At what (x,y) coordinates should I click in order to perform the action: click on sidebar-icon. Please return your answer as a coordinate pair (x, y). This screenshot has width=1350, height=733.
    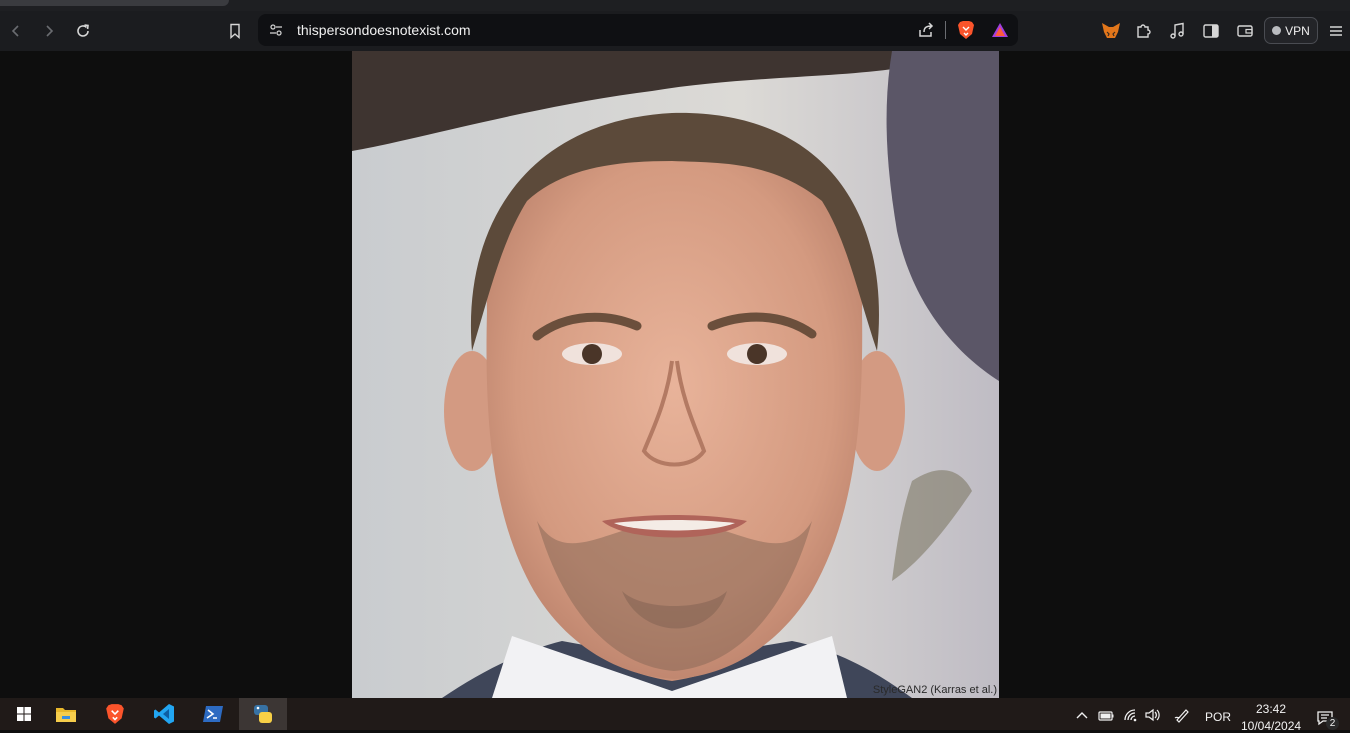
    Looking at the image, I should click on (1211, 31).